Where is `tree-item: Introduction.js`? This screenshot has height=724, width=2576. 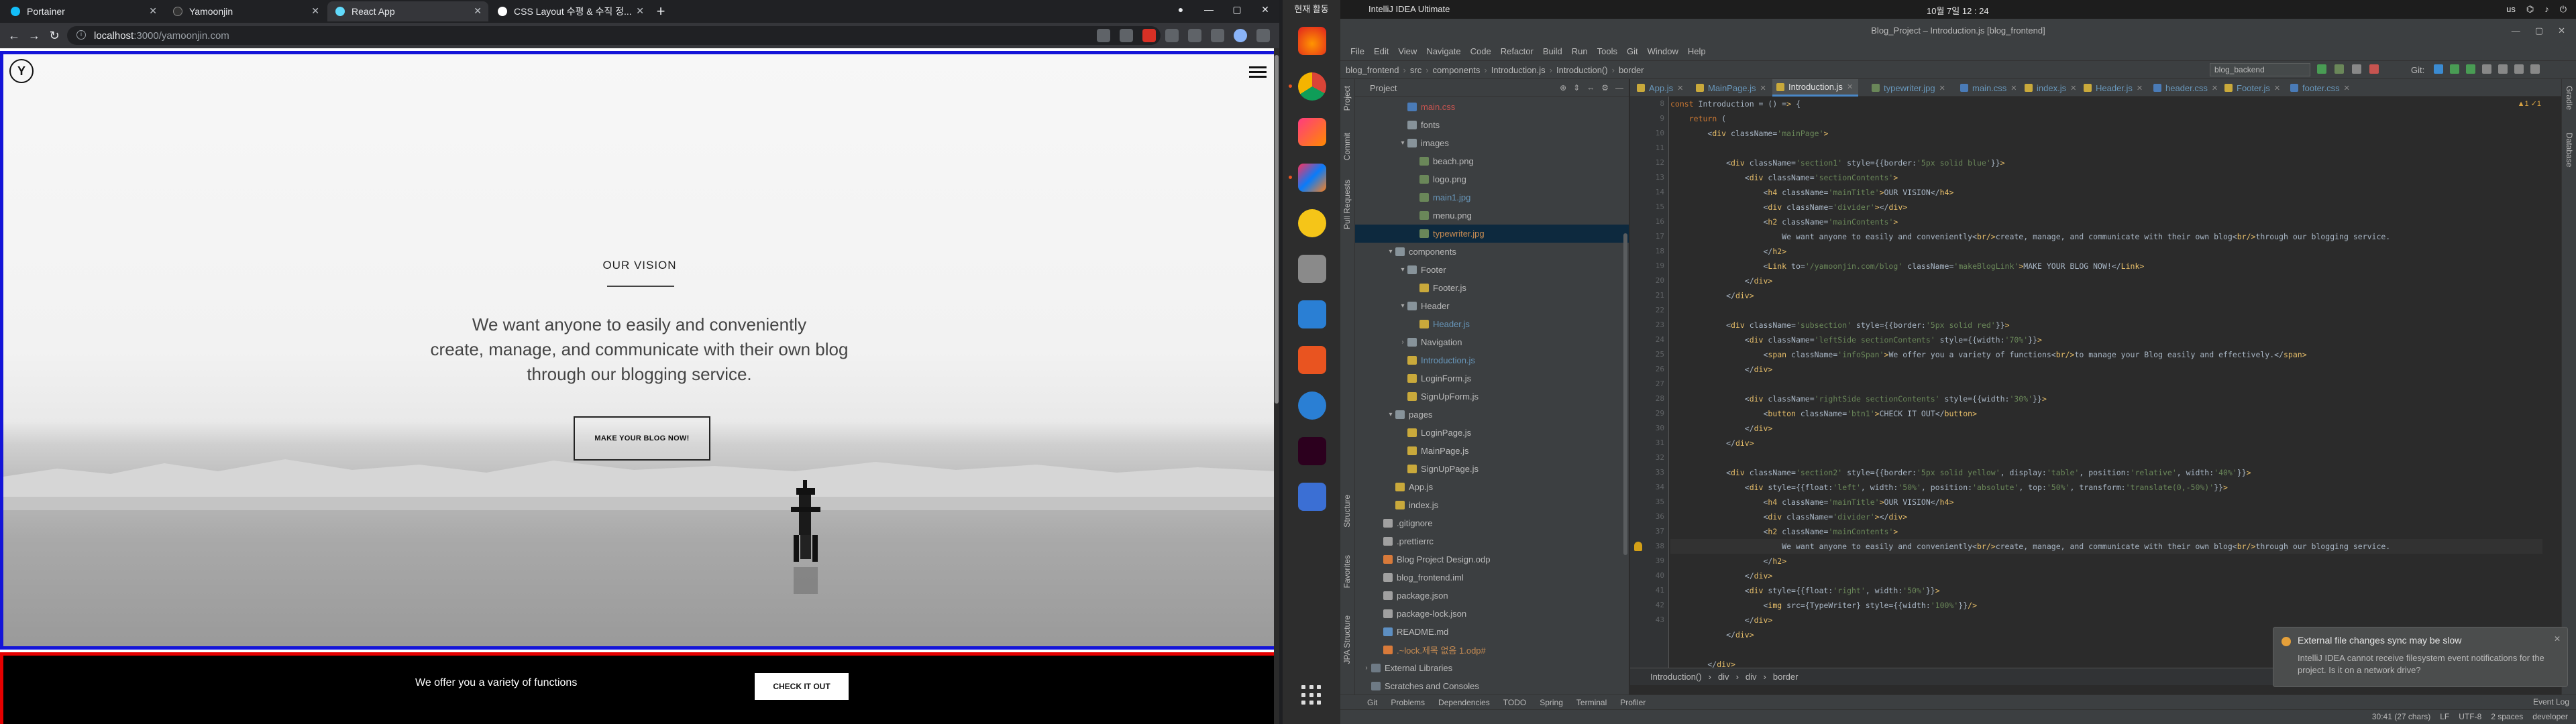 tree-item: Introduction.js is located at coordinates (1492, 360).